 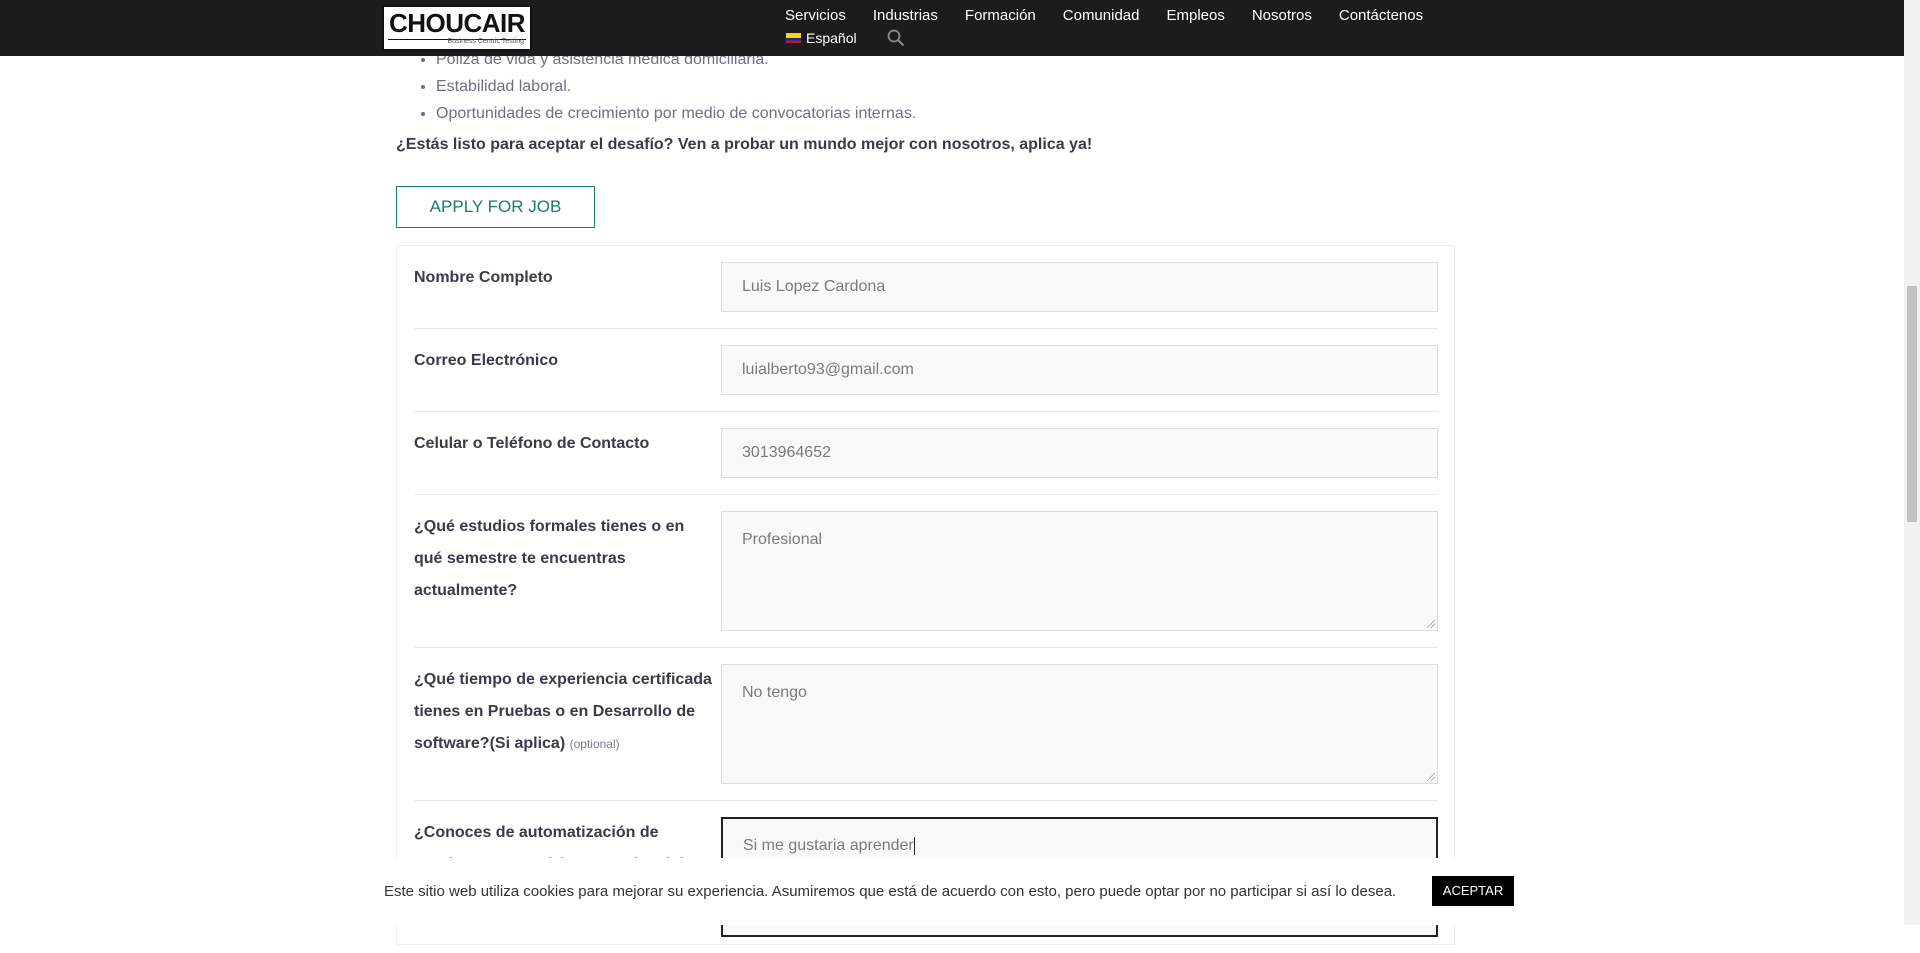 What do you see at coordinates (1079, 287) in the screenshot?
I see `full-name-input: Luis Lopez Cardona` at bounding box center [1079, 287].